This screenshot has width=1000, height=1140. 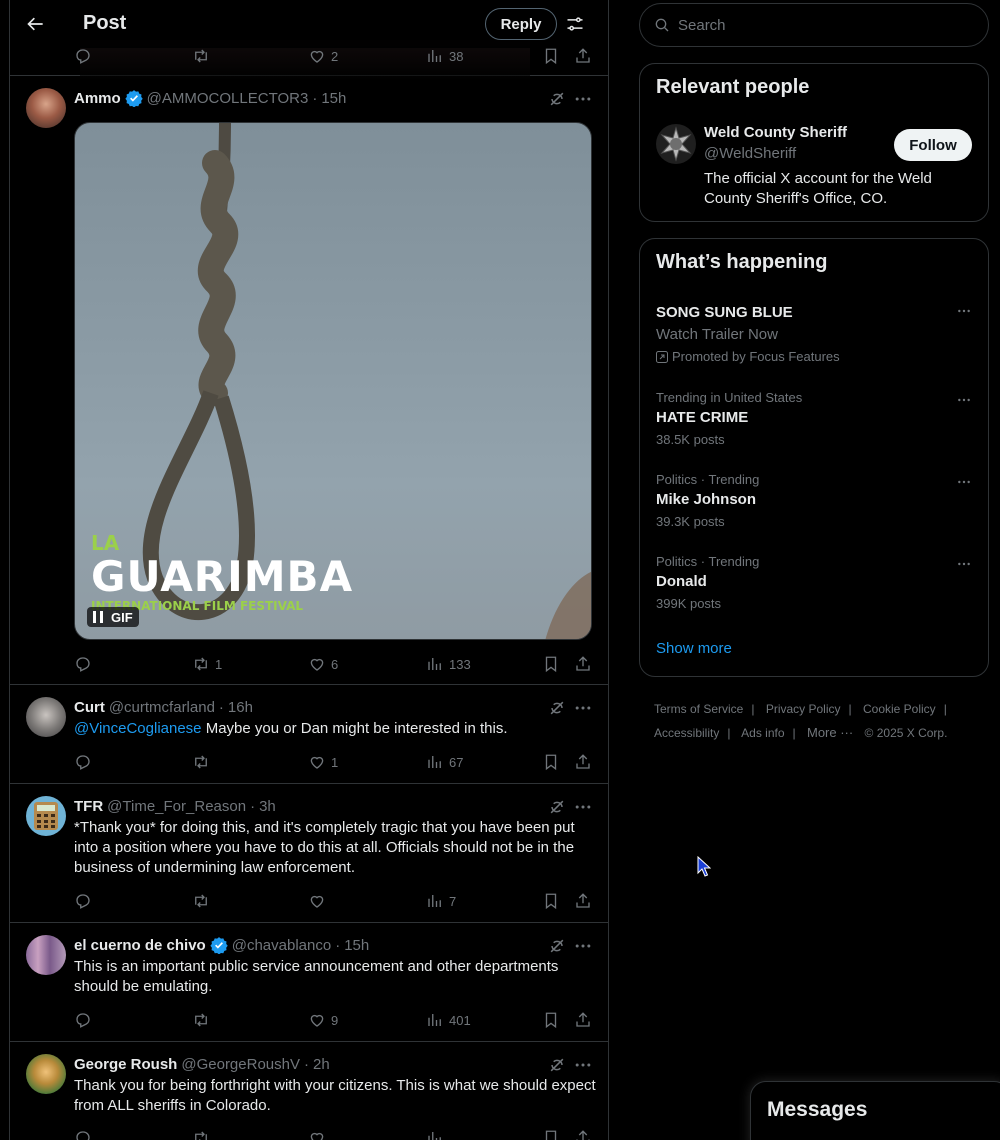 I want to click on privacy-link: Privacy Policy, so click(x=803, y=709).